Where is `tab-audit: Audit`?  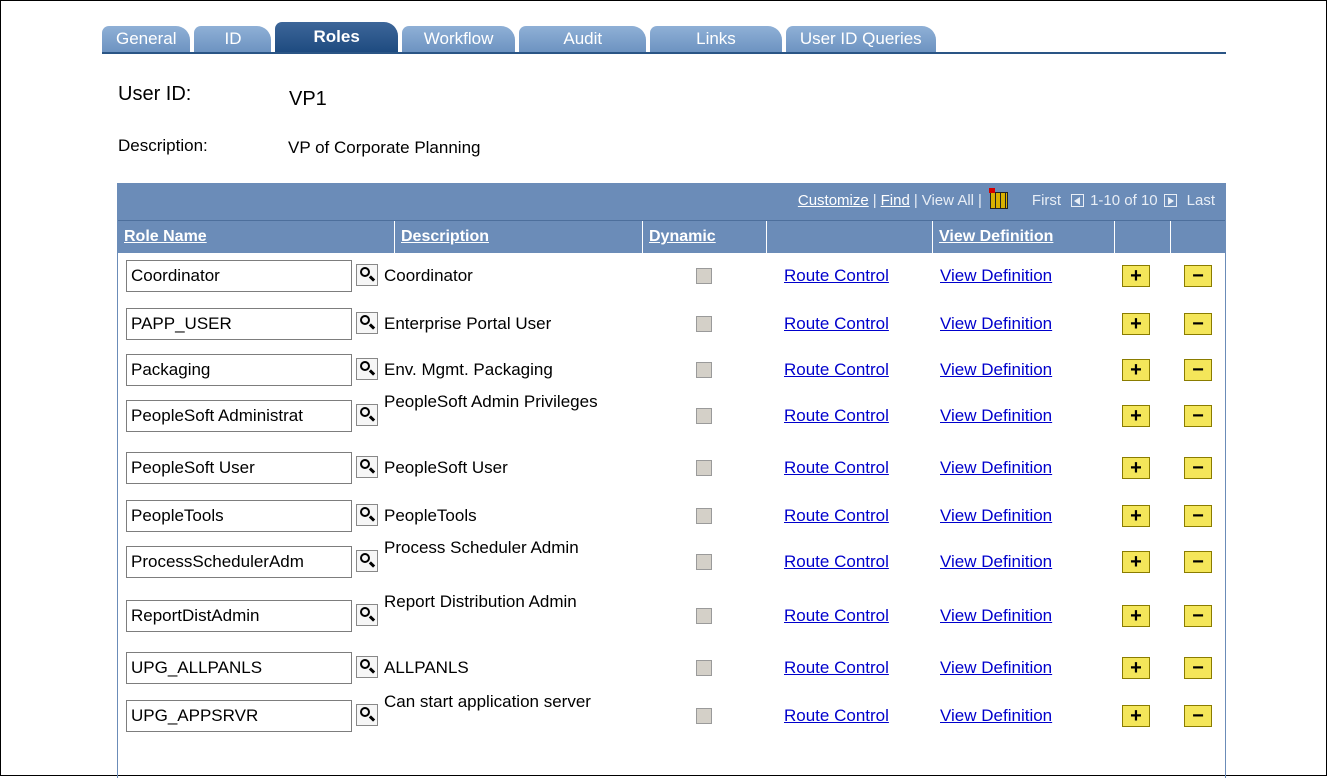
tab-audit: Audit is located at coordinates (583, 39).